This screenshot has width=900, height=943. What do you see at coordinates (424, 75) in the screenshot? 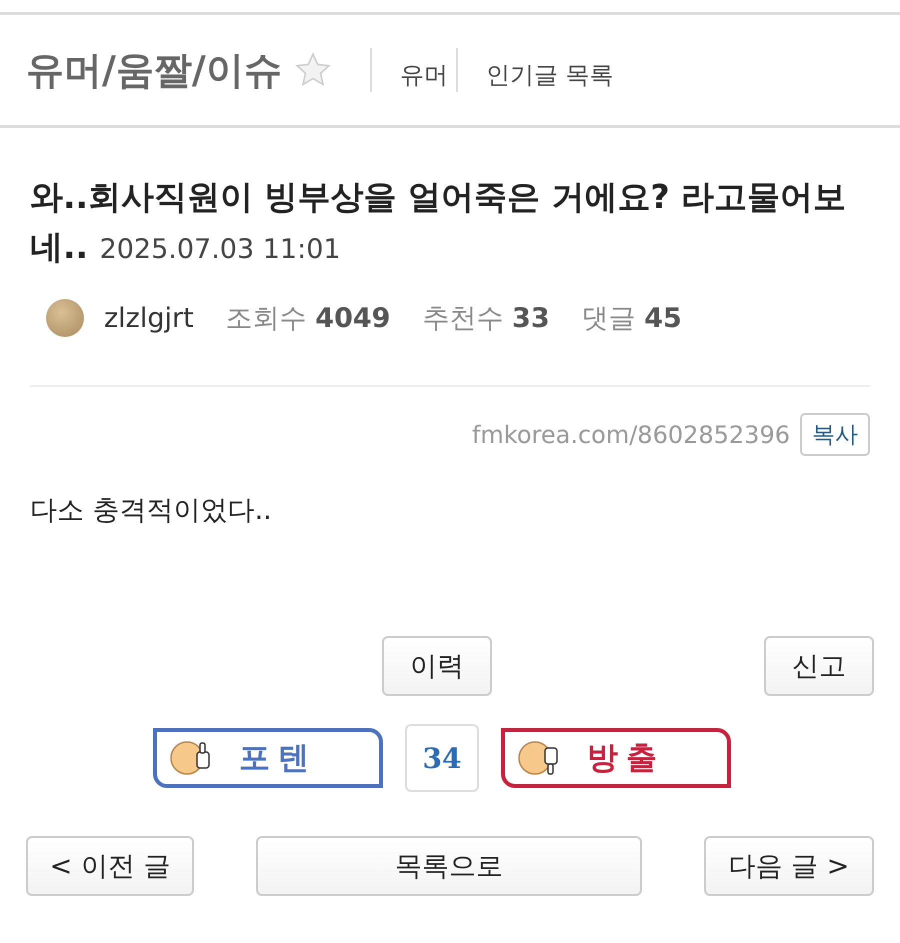
I see `header-link: 유머` at bounding box center [424, 75].